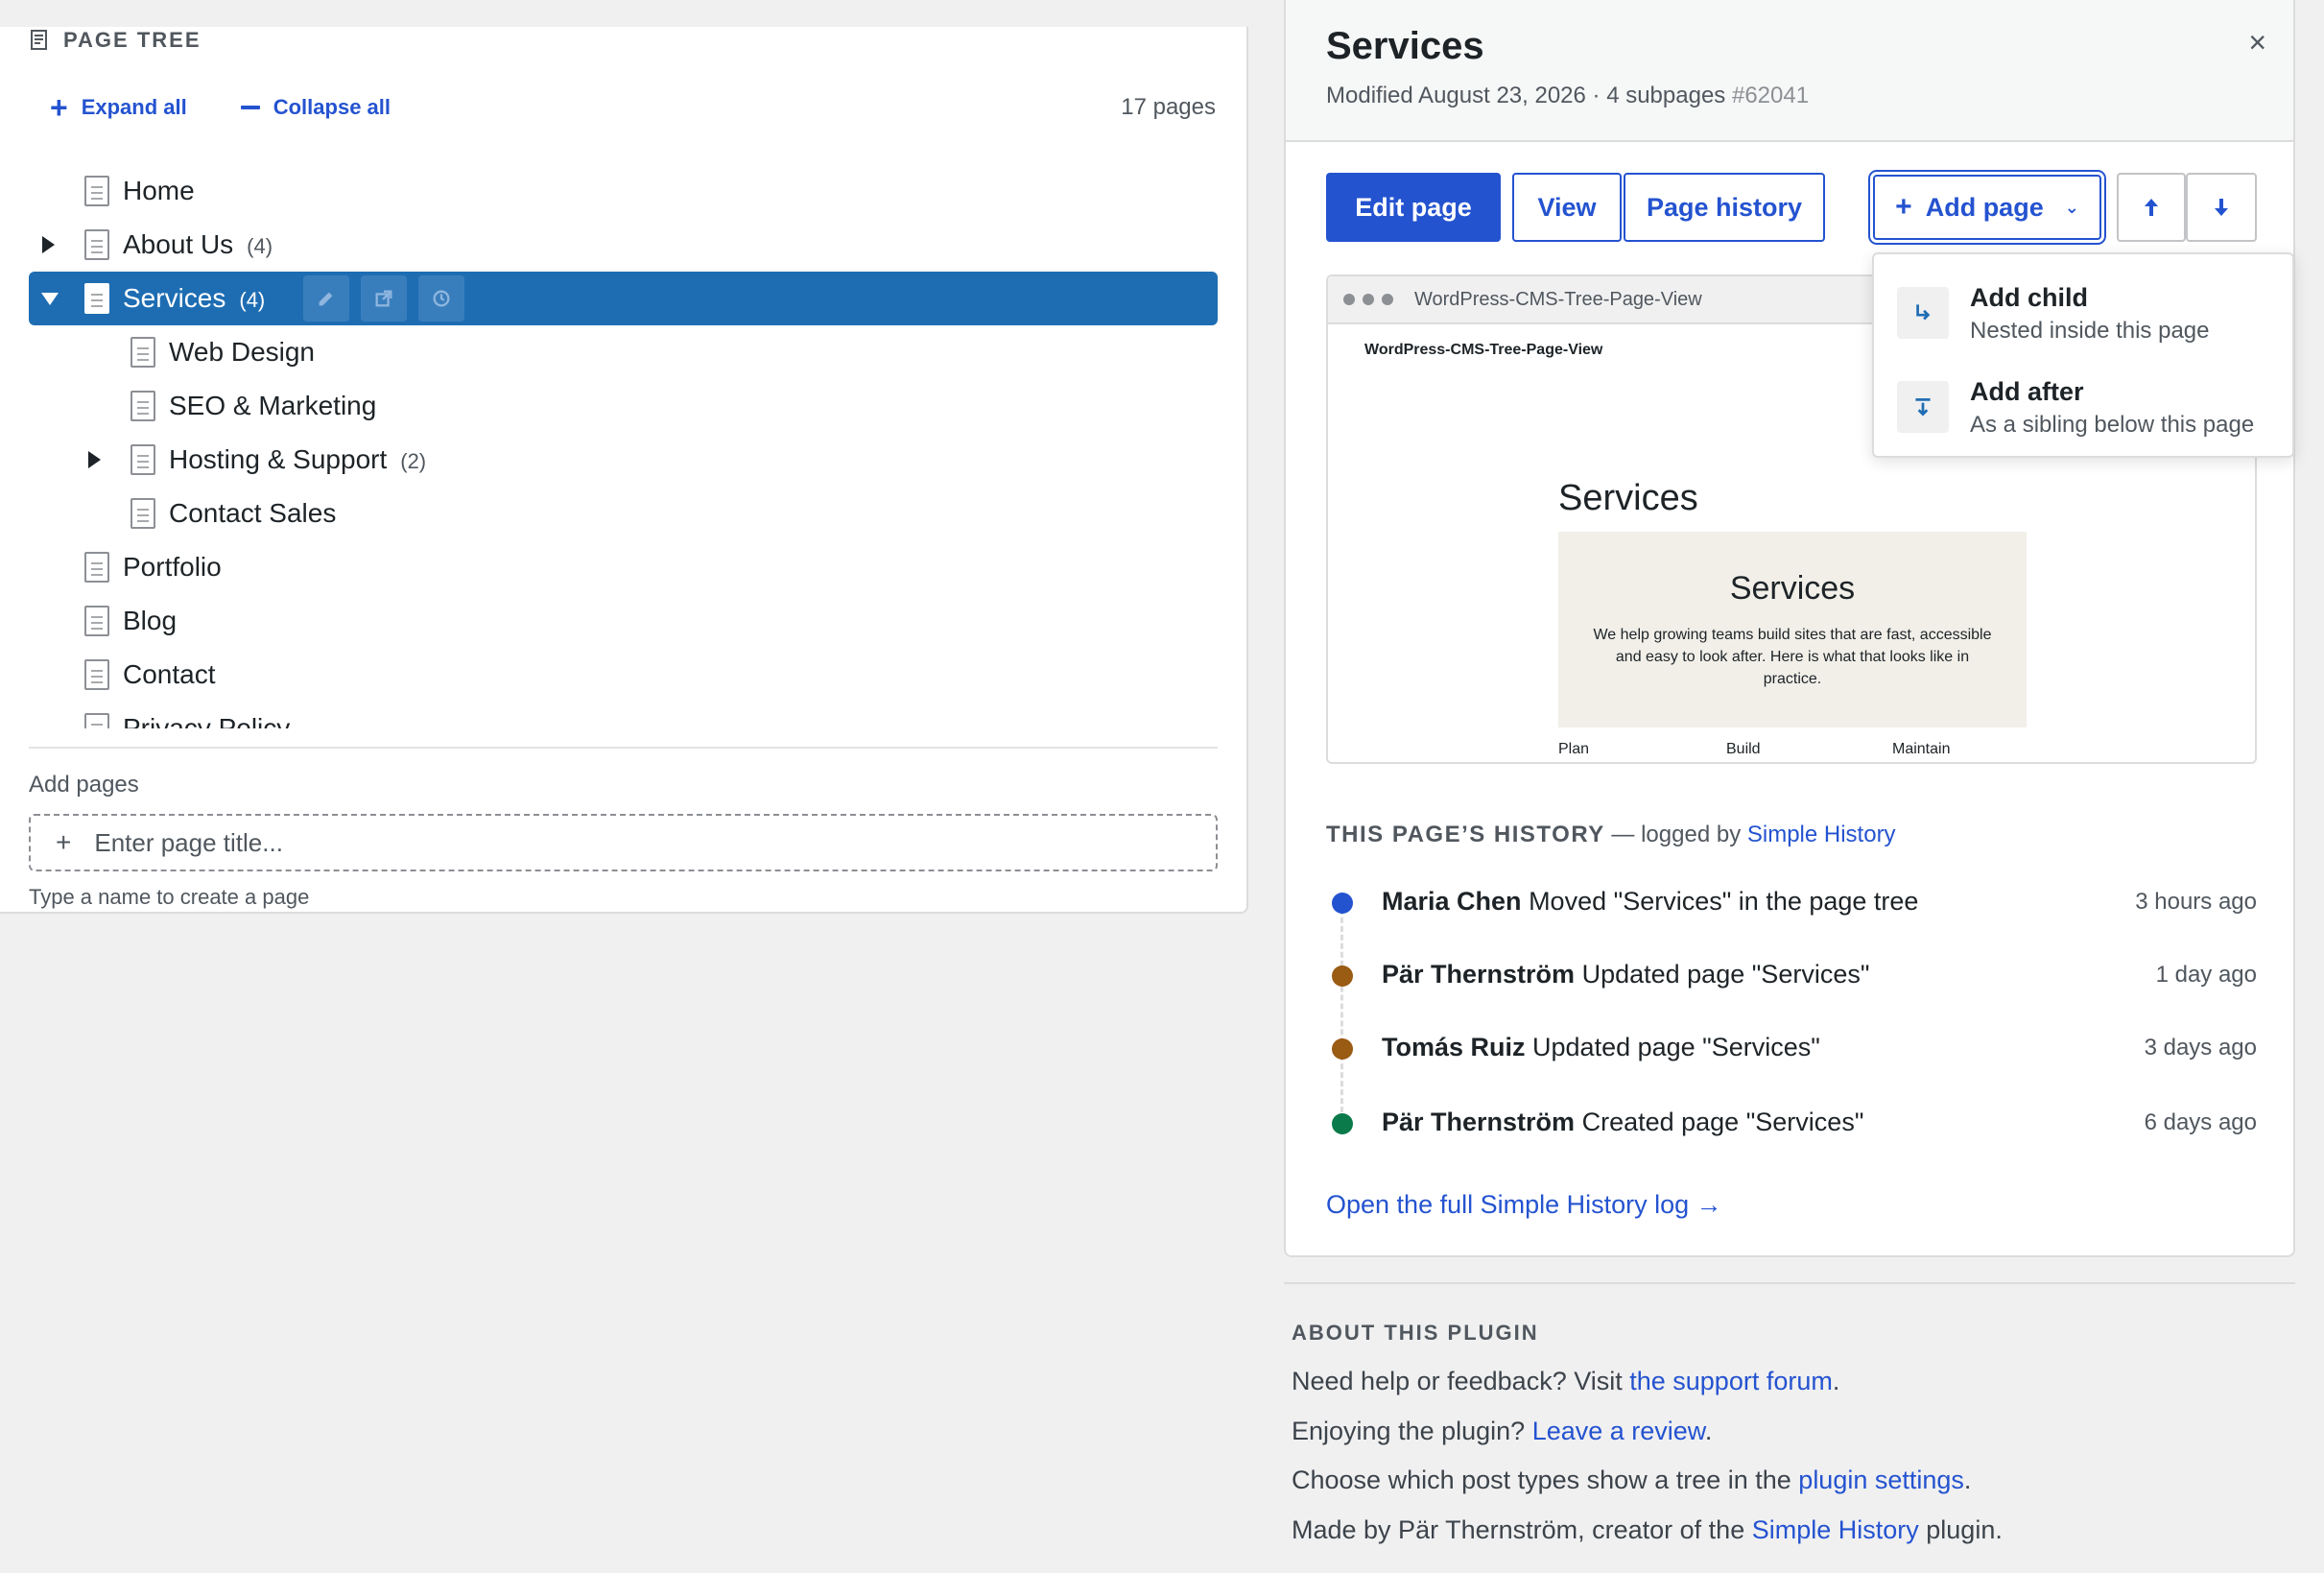 The width and height of the screenshot is (2324, 1573). Describe the element at coordinates (2027, 391) in the screenshot. I see `menu-item-title: Add after` at that location.